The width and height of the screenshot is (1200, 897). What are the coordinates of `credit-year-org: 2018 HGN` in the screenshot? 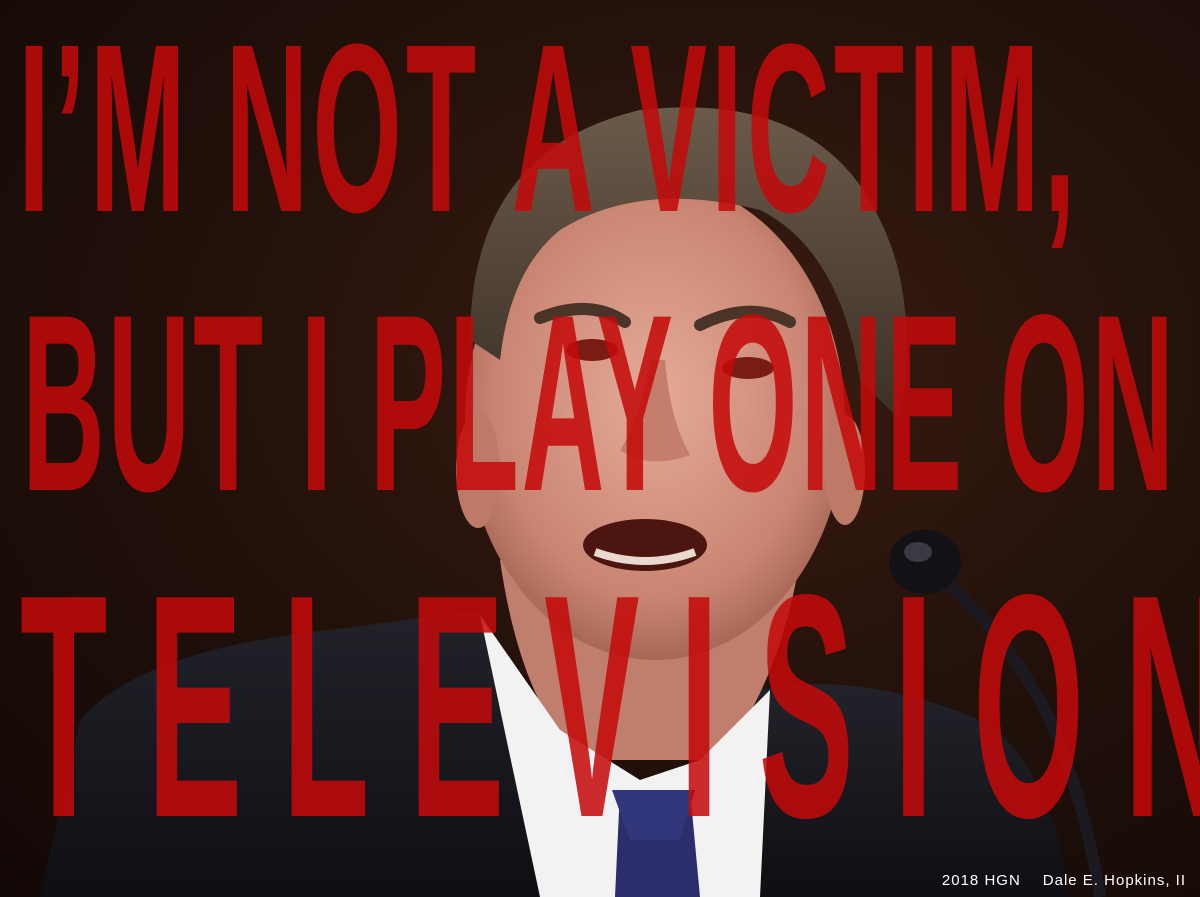 It's located at (981, 880).